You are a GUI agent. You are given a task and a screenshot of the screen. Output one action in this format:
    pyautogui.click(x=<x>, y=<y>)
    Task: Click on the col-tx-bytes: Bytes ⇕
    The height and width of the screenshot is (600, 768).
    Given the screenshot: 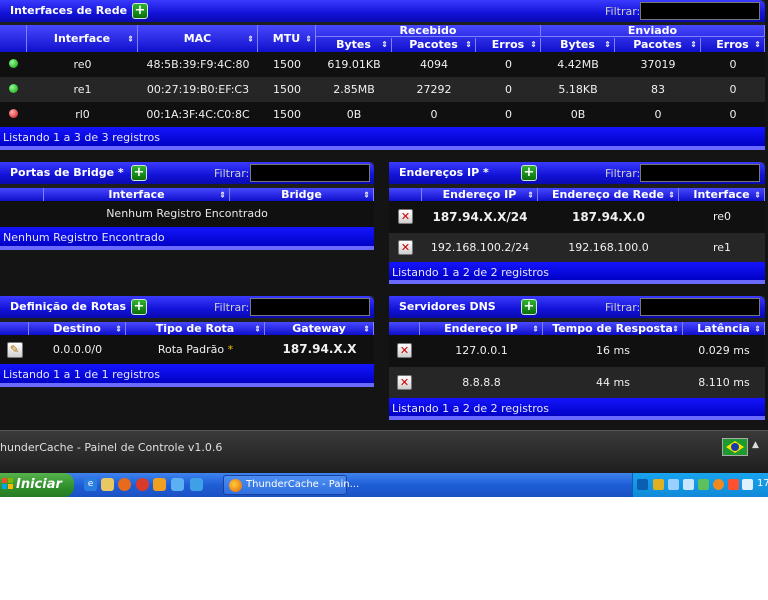 What is the action you would take?
    pyautogui.click(x=578, y=45)
    